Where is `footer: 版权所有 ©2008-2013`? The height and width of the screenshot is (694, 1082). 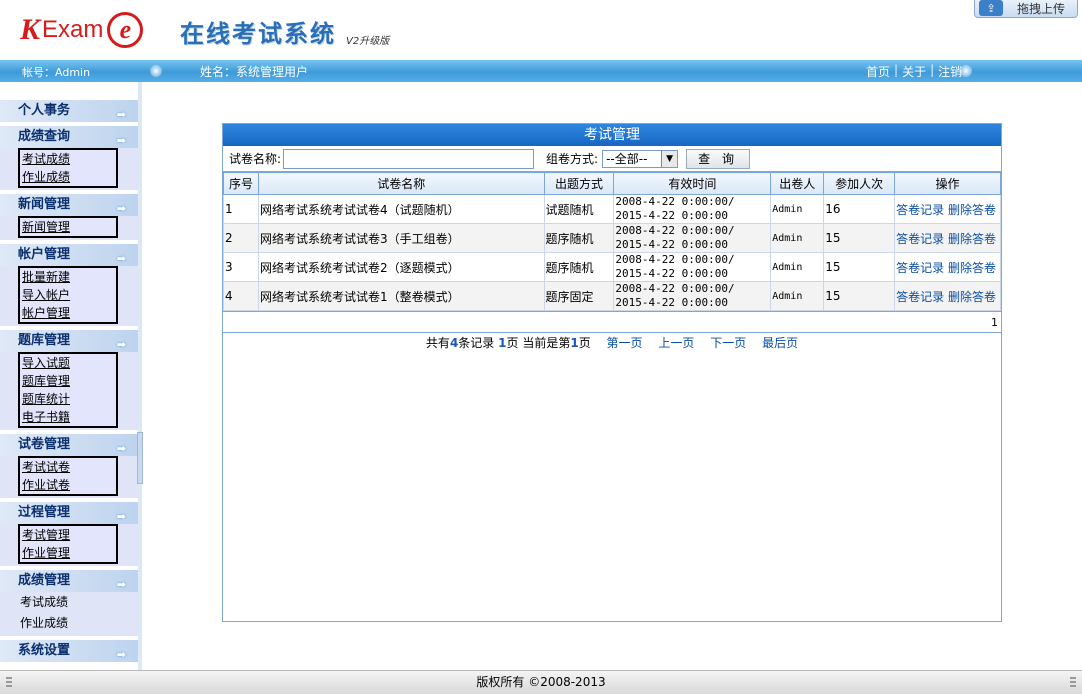
footer: 版权所有 ©2008-2013 is located at coordinates (541, 682).